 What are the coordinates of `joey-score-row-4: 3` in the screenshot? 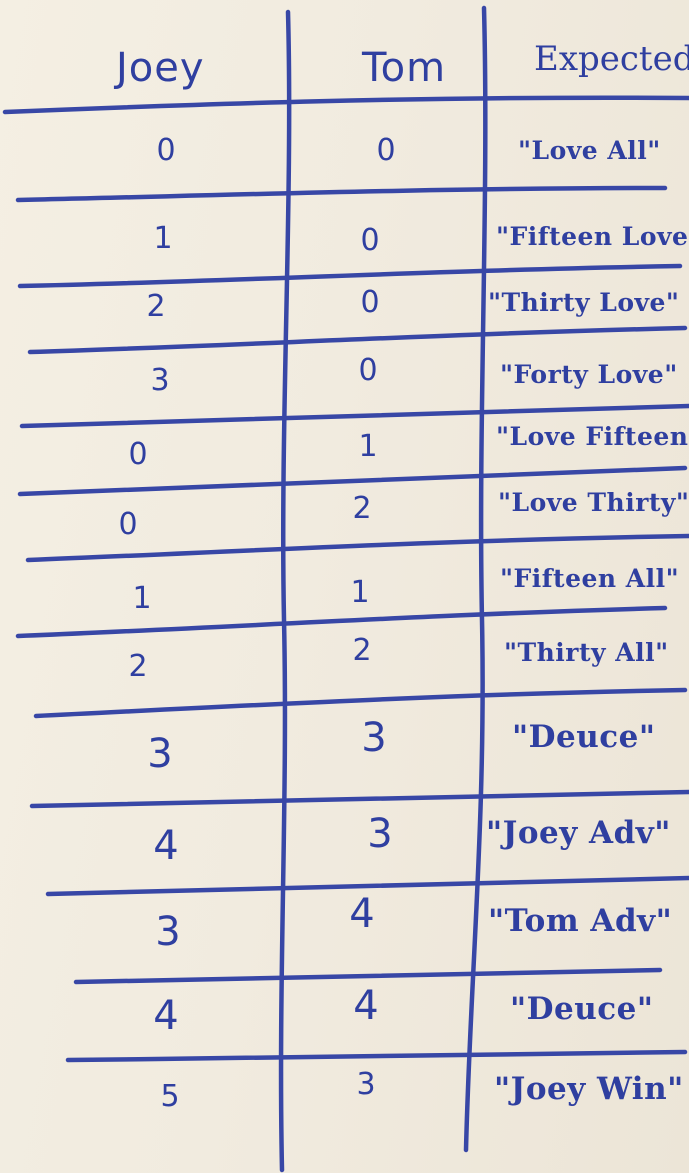 It's located at (160, 380).